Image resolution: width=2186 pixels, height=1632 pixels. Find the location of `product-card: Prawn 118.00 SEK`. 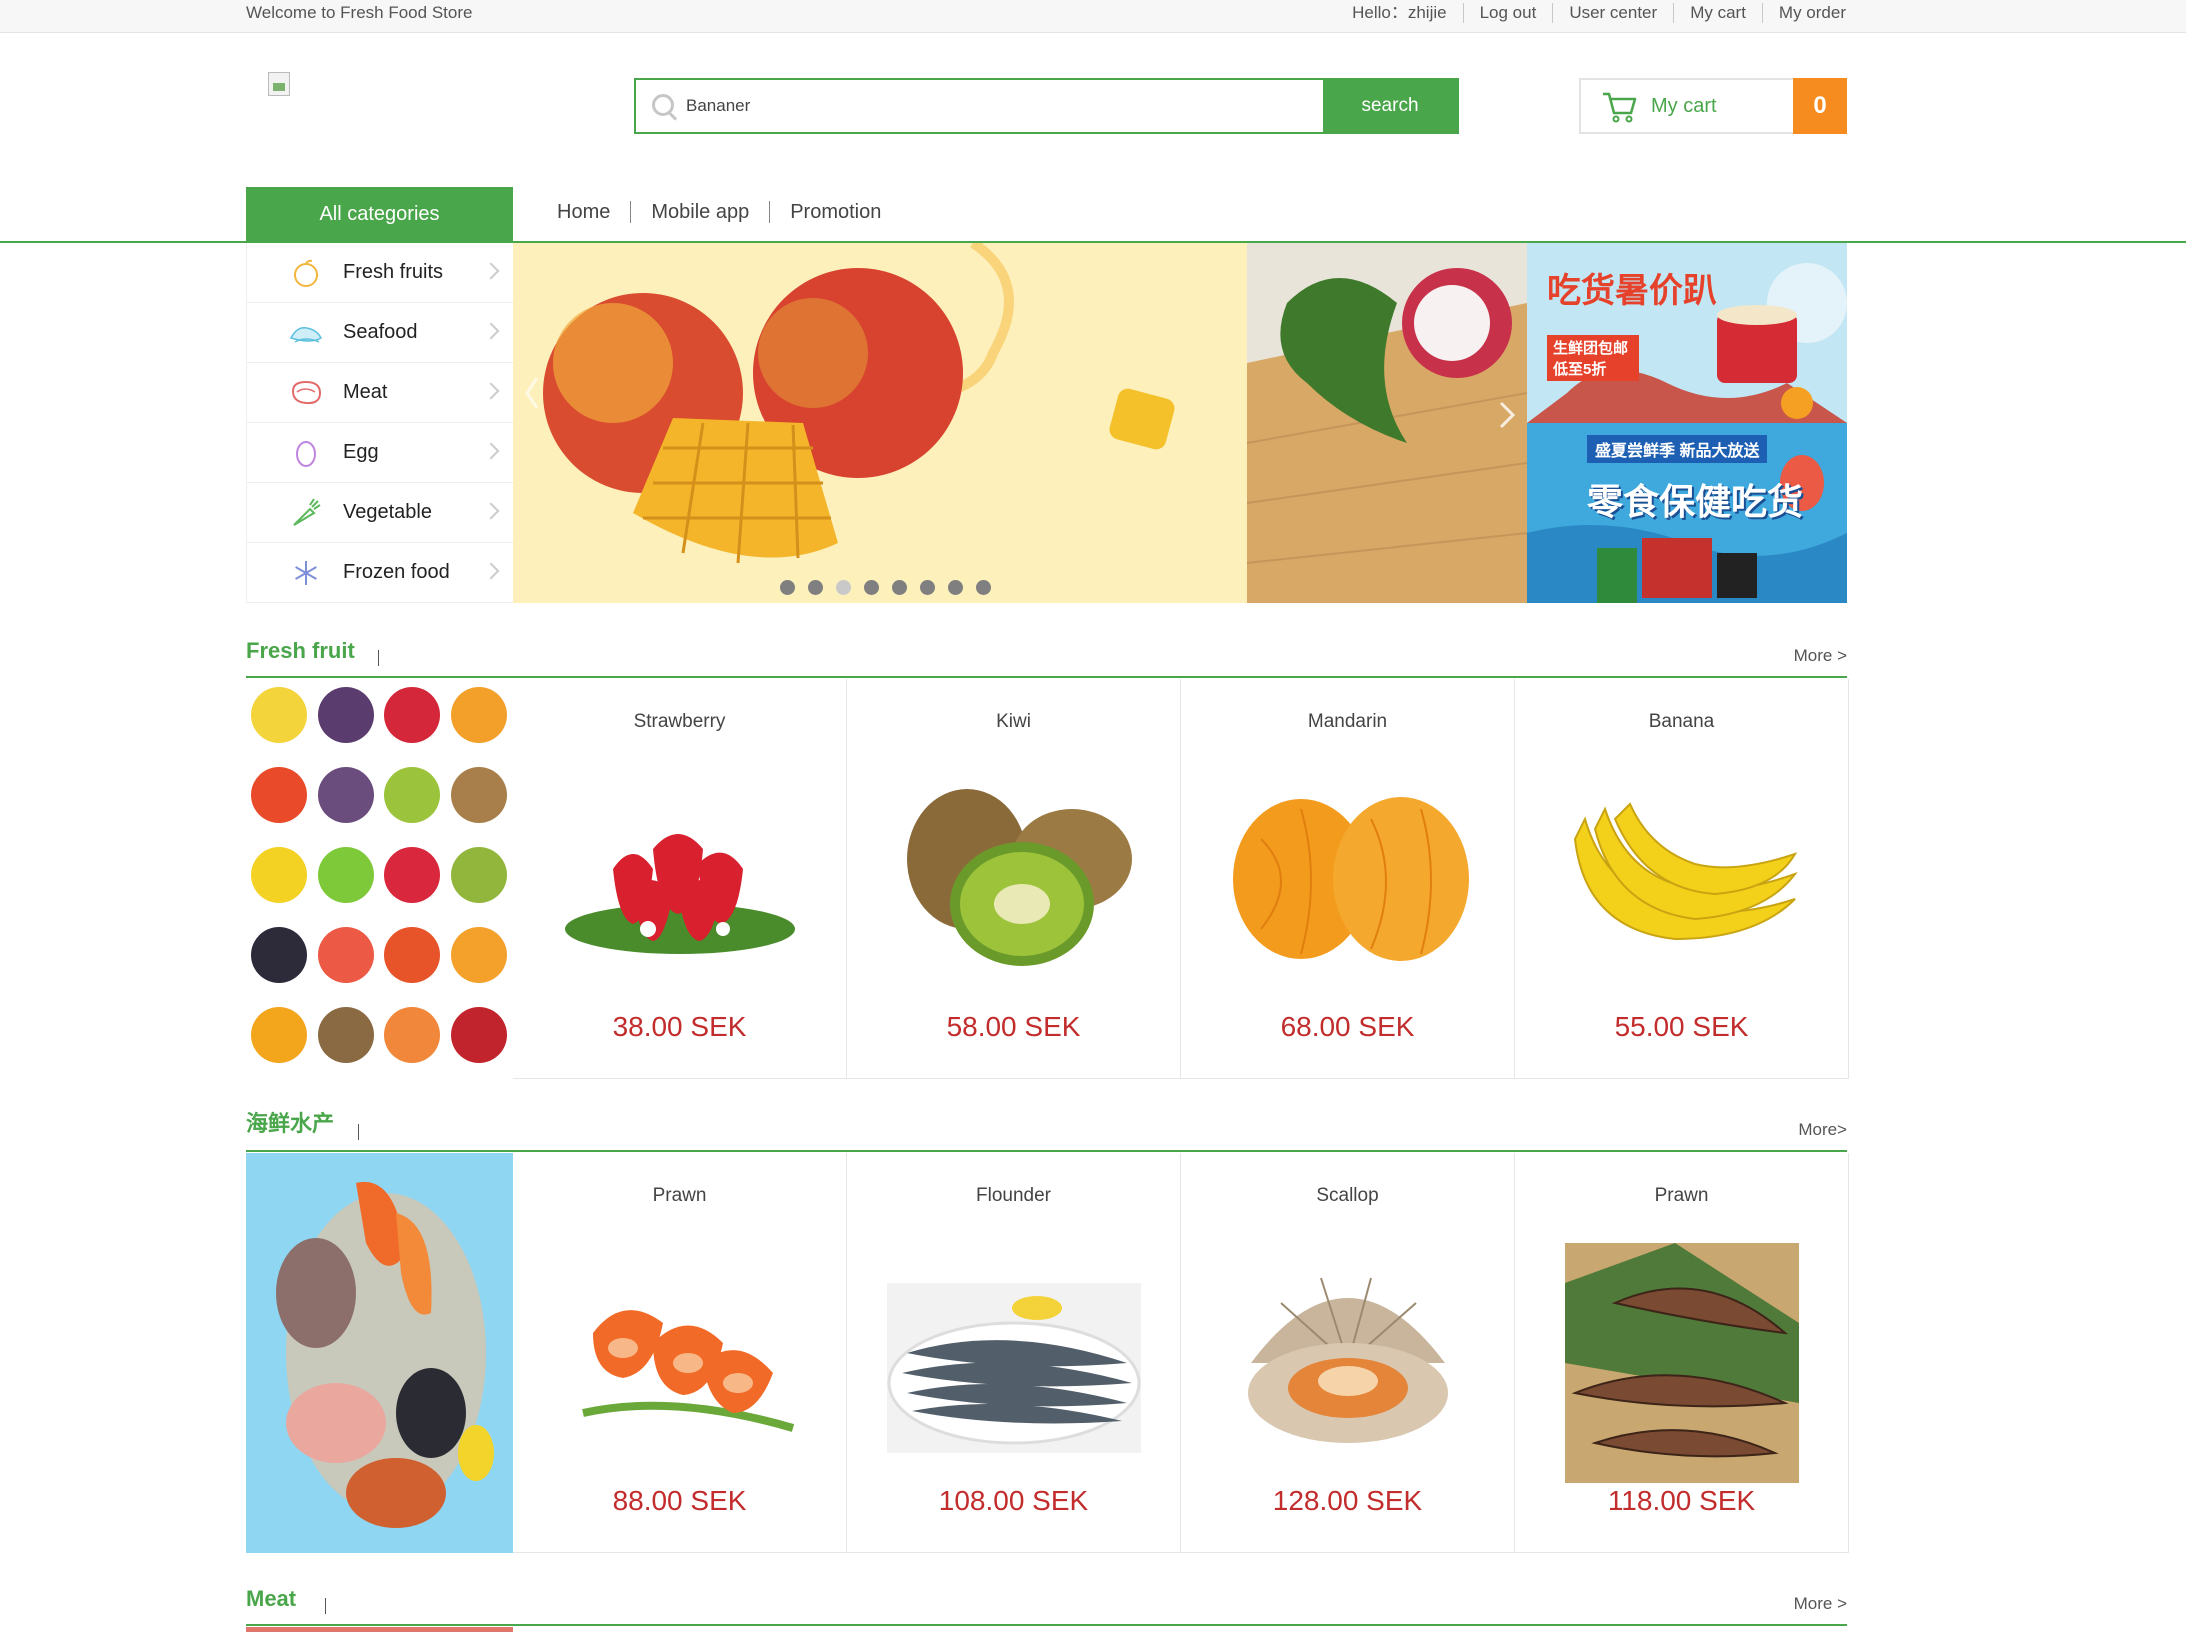

product-card: Prawn 118.00 SEK is located at coordinates (1682, 1353).